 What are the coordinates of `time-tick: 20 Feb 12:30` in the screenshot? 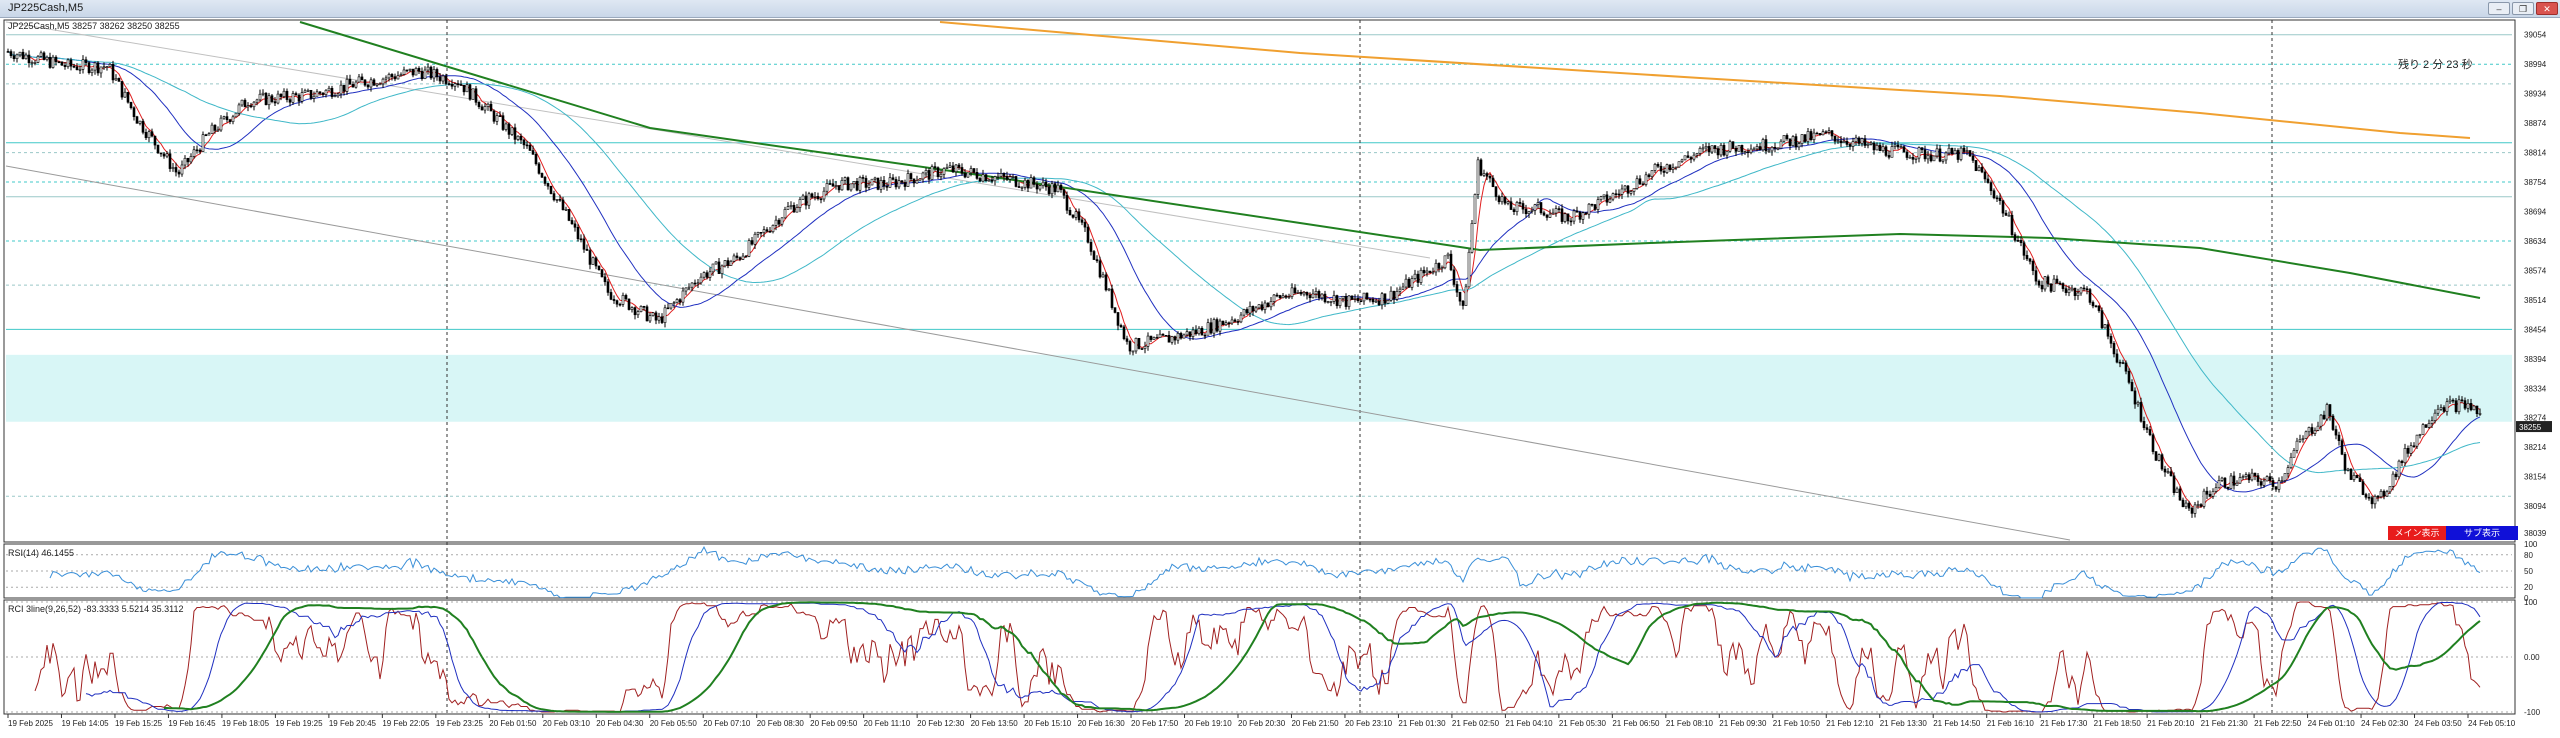 It's located at (941, 723).